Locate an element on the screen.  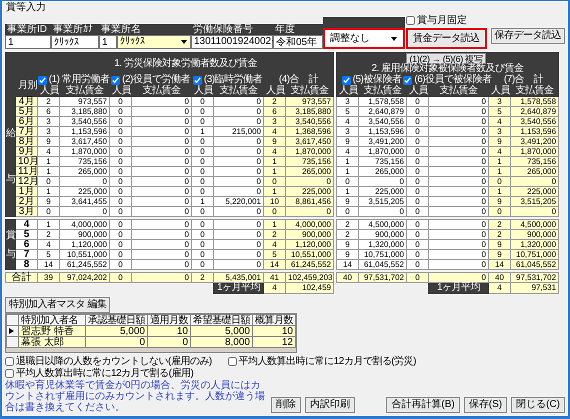
column-header: 概算月数 is located at coordinates (274, 320).